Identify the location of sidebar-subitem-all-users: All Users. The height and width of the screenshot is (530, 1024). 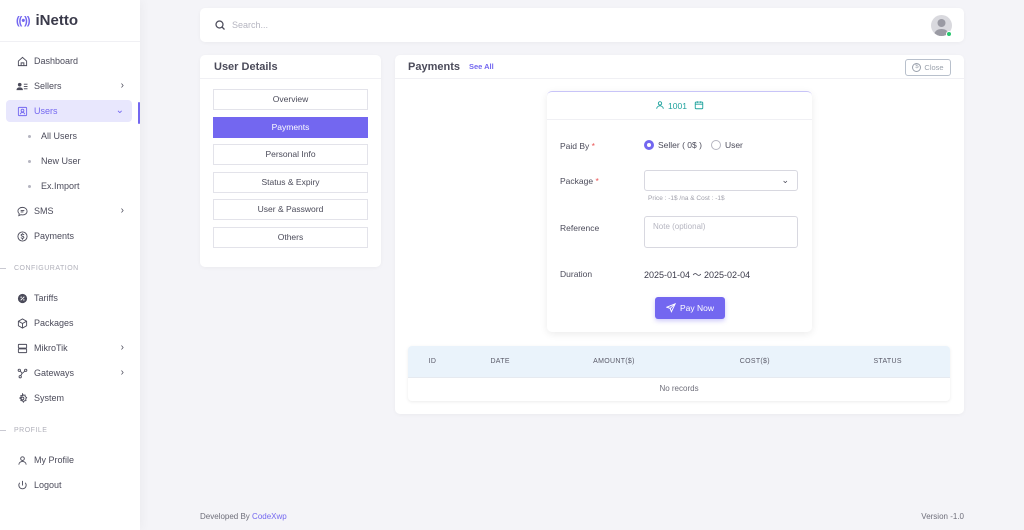
(70, 136).